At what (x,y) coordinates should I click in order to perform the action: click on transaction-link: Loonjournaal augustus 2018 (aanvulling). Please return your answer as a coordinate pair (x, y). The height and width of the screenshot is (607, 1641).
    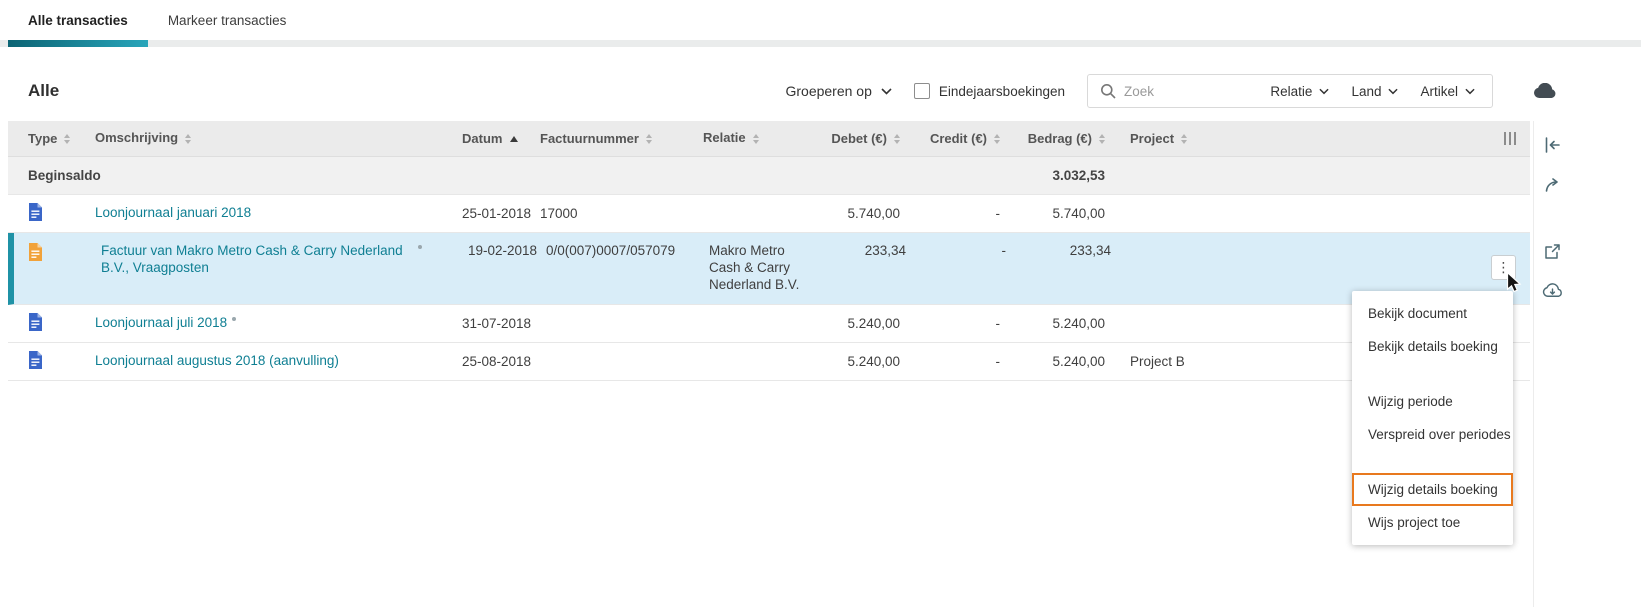
    Looking at the image, I should click on (217, 361).